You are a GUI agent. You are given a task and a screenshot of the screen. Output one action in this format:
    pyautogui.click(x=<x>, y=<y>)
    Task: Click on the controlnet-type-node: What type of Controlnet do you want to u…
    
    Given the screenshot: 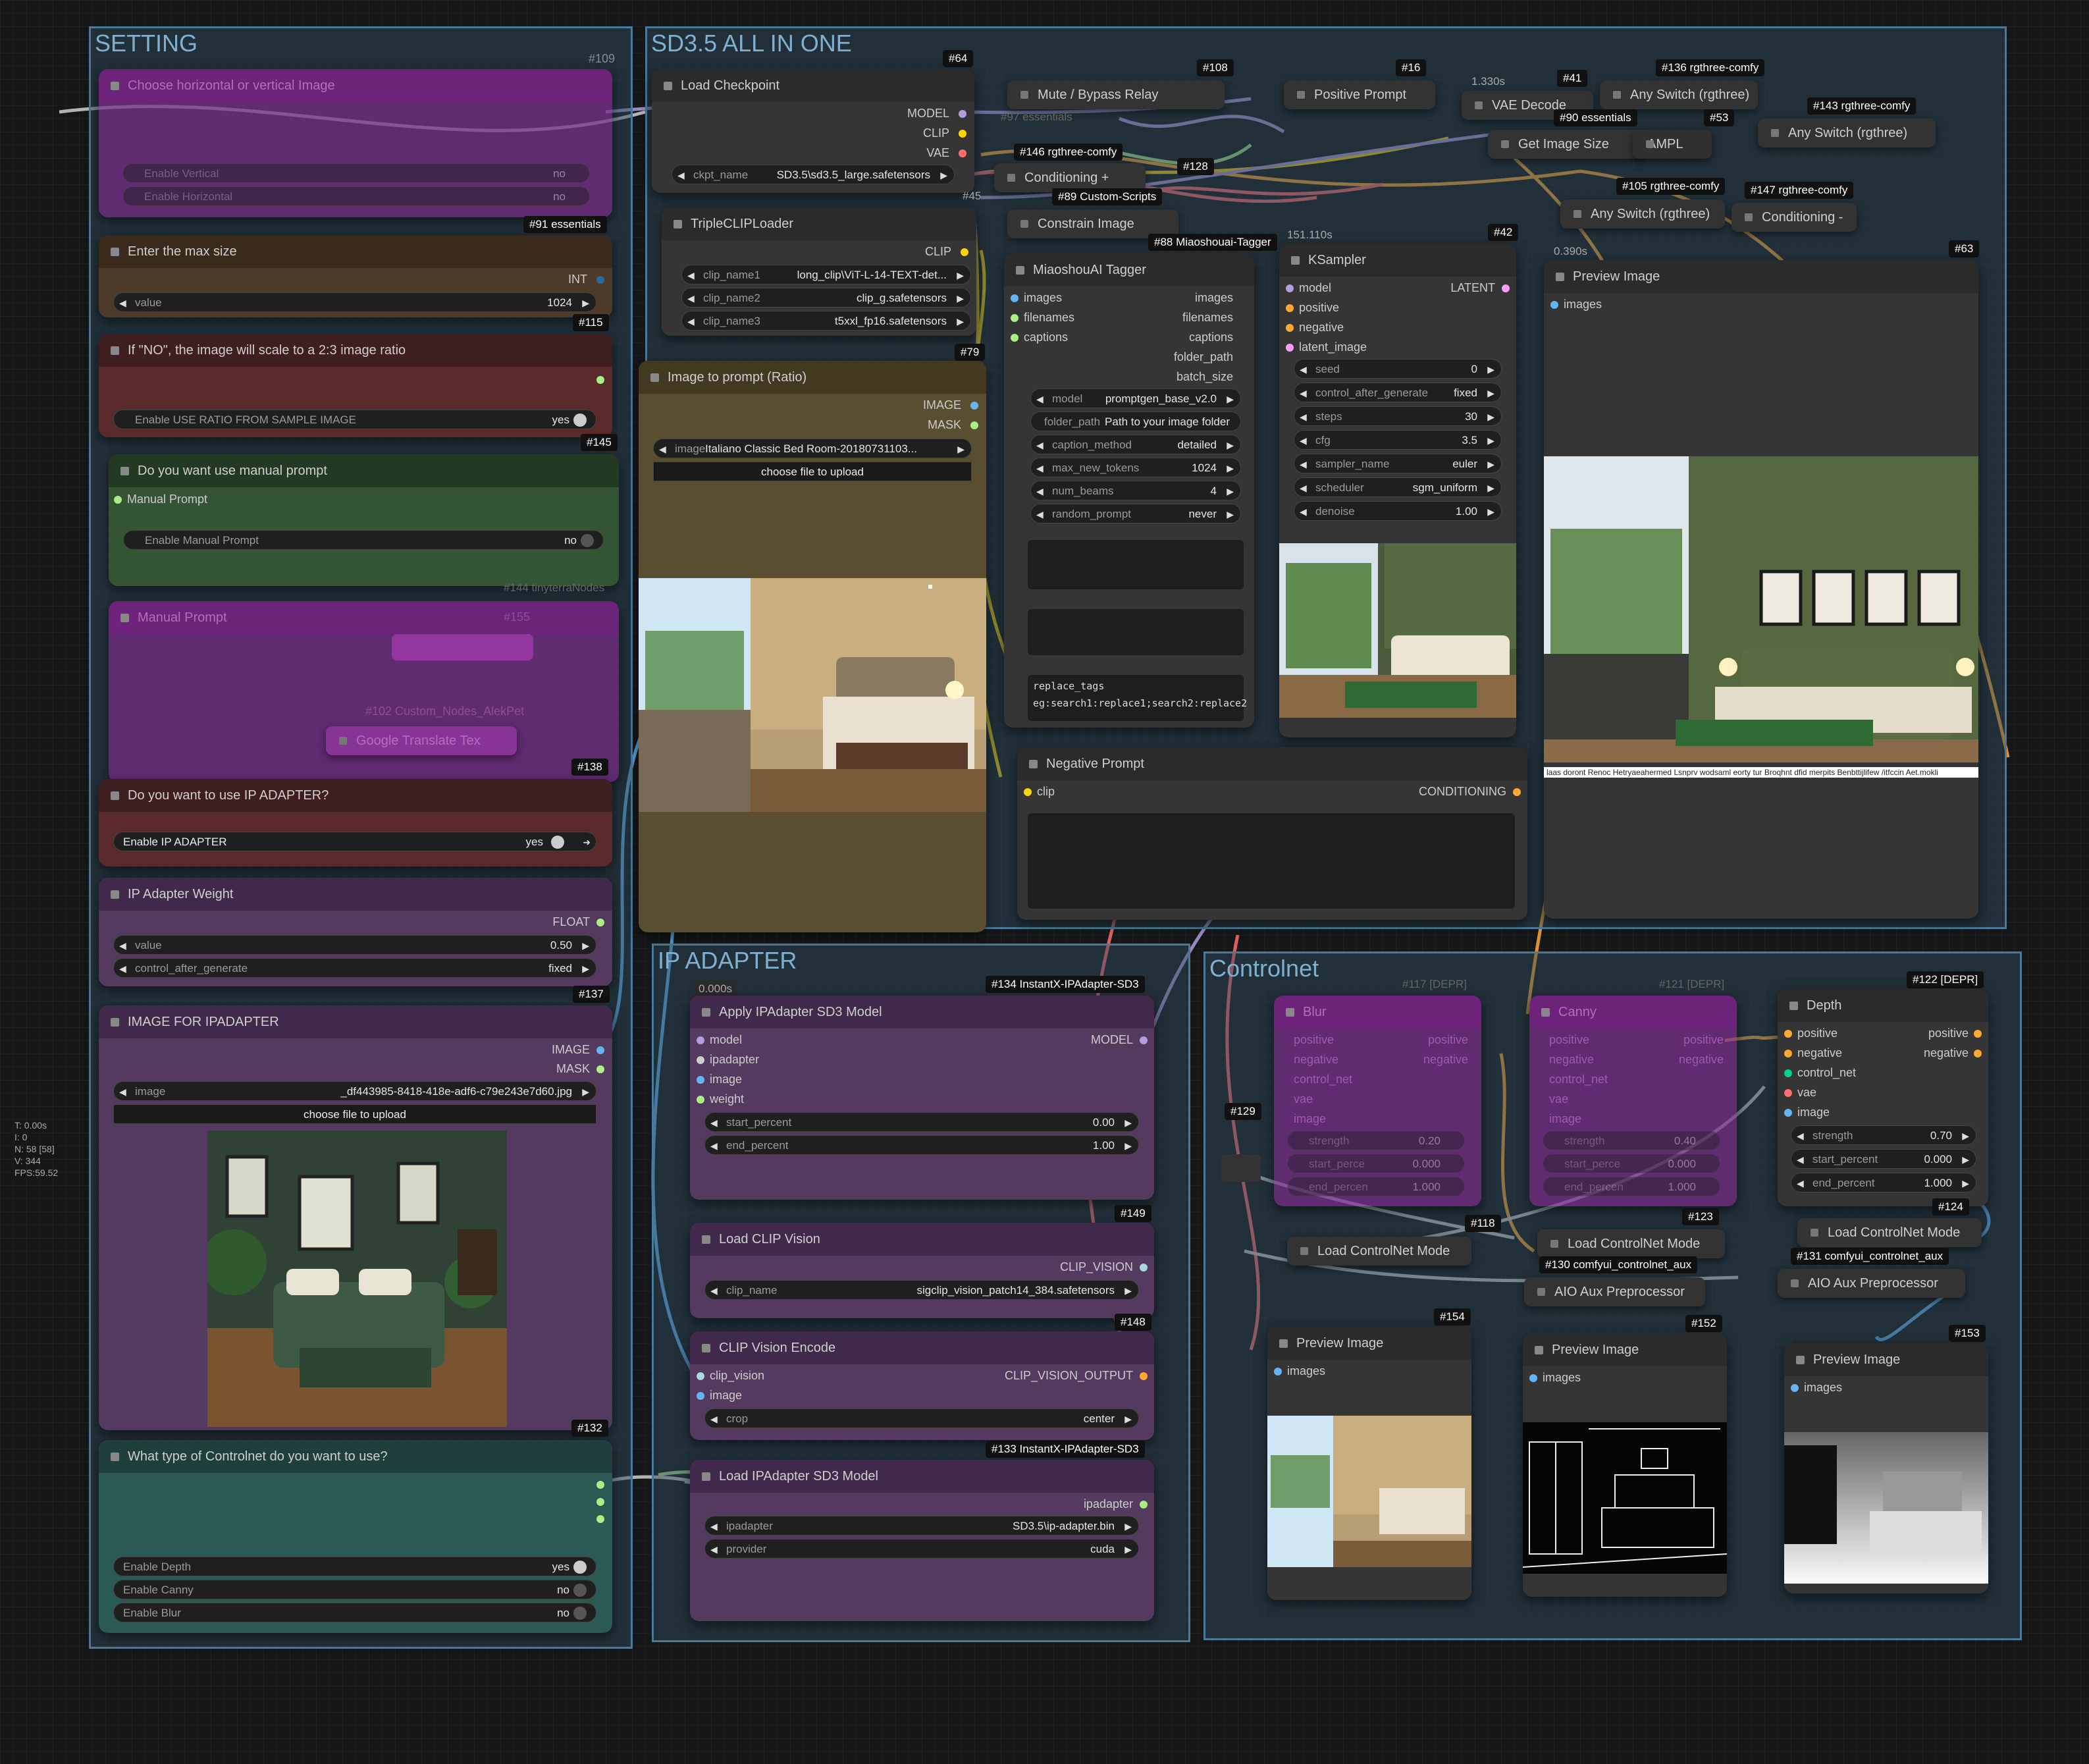 What is the action you would take?
    pyautogui.click(x=355, y=1536)
    